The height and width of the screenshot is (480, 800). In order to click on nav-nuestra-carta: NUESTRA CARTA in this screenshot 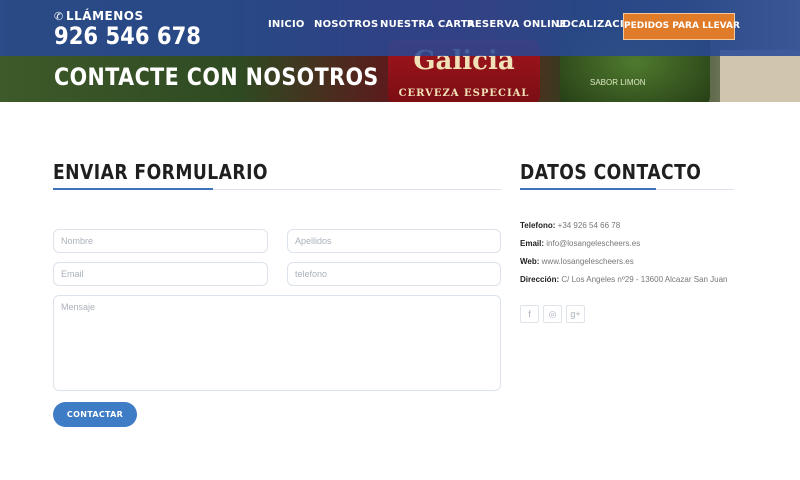, I will do `click(427, 24)`.